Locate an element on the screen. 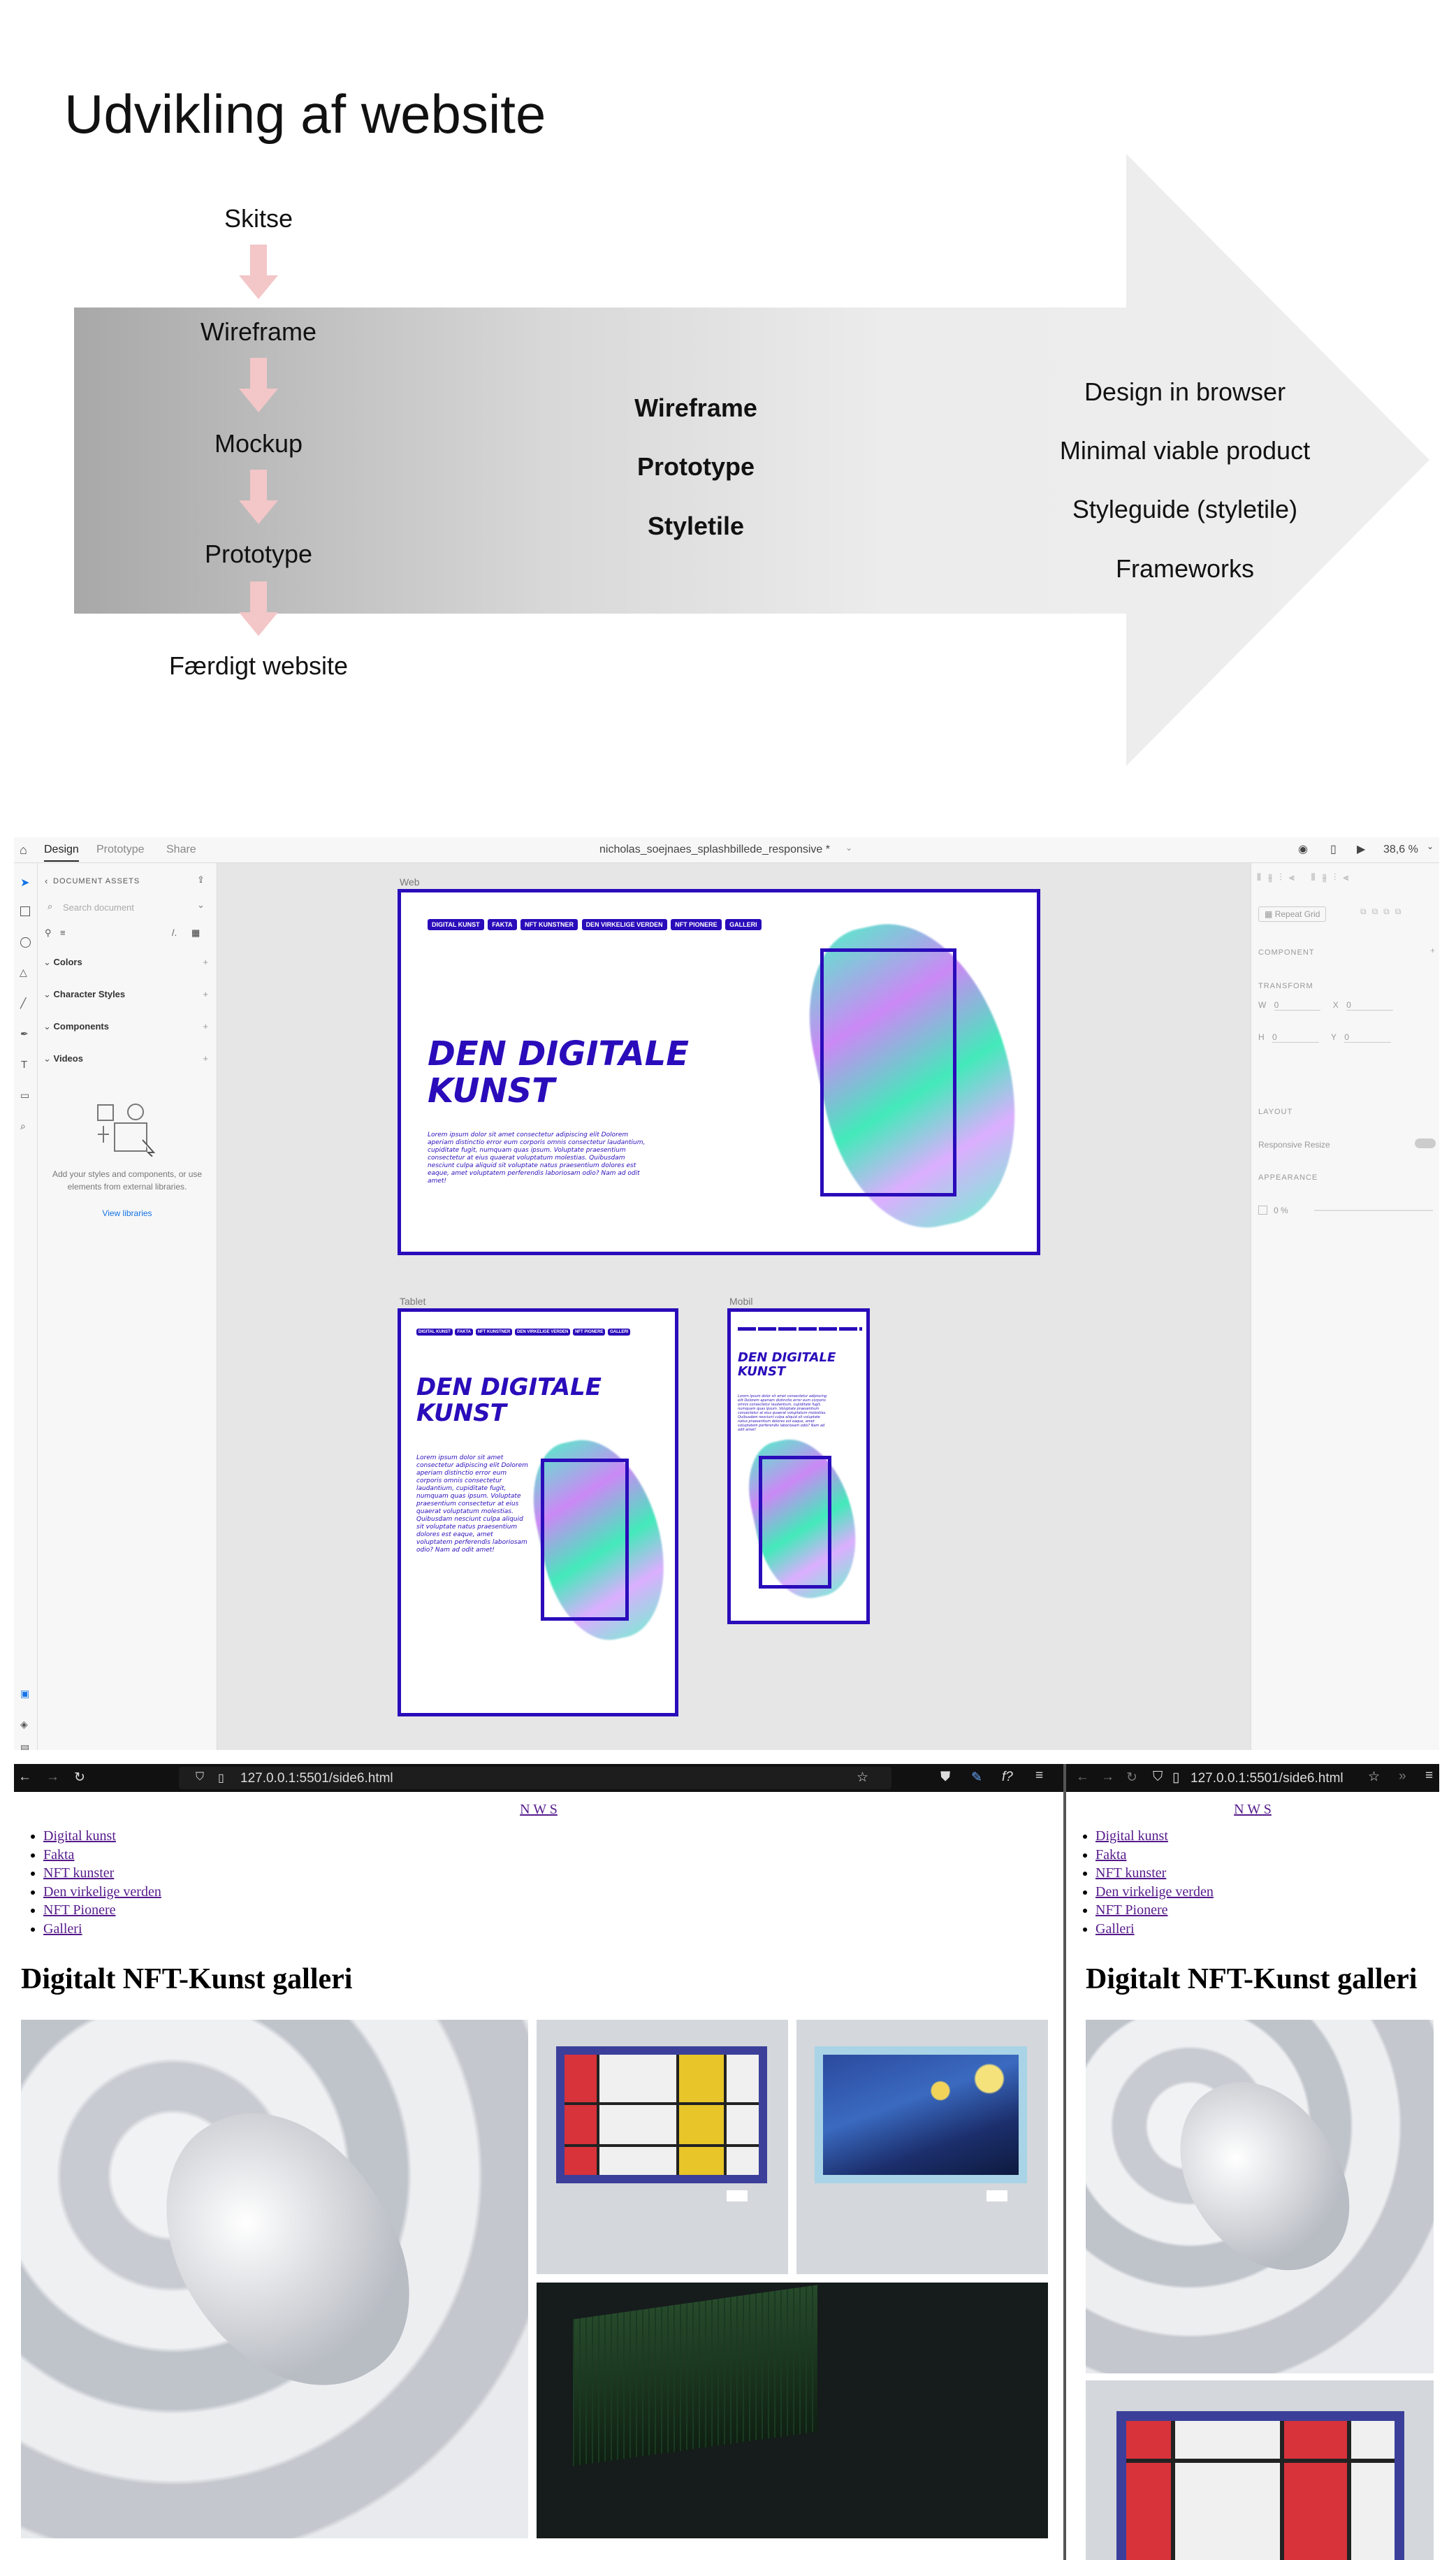  y-value: 0 is located at coordinates (1367, 1037).